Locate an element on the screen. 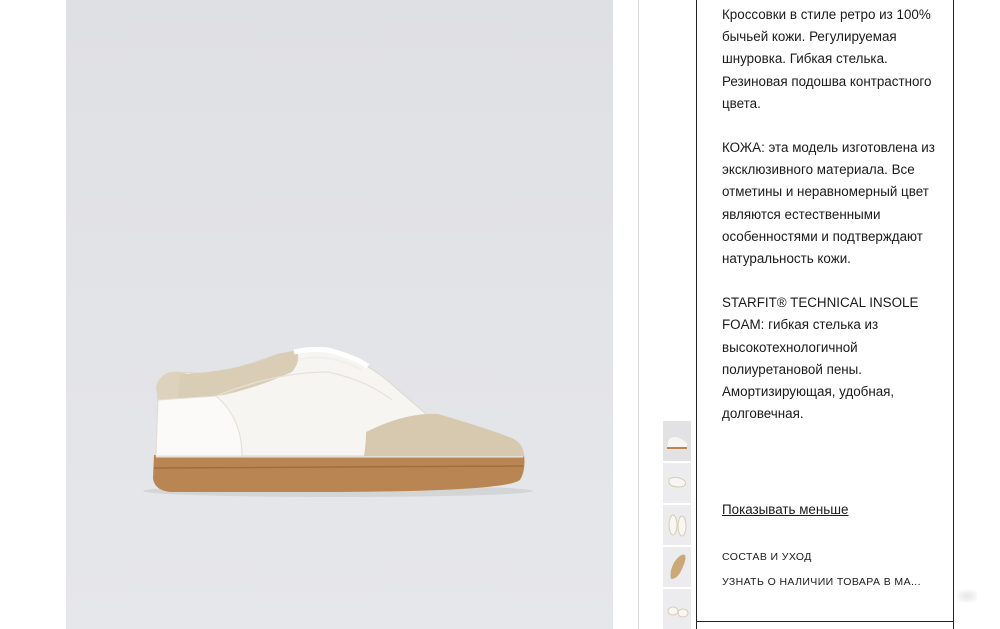 This screenshot has width=1000, height=629. sneaker-detail-thumb-icon is located at coordinates (678, 612).